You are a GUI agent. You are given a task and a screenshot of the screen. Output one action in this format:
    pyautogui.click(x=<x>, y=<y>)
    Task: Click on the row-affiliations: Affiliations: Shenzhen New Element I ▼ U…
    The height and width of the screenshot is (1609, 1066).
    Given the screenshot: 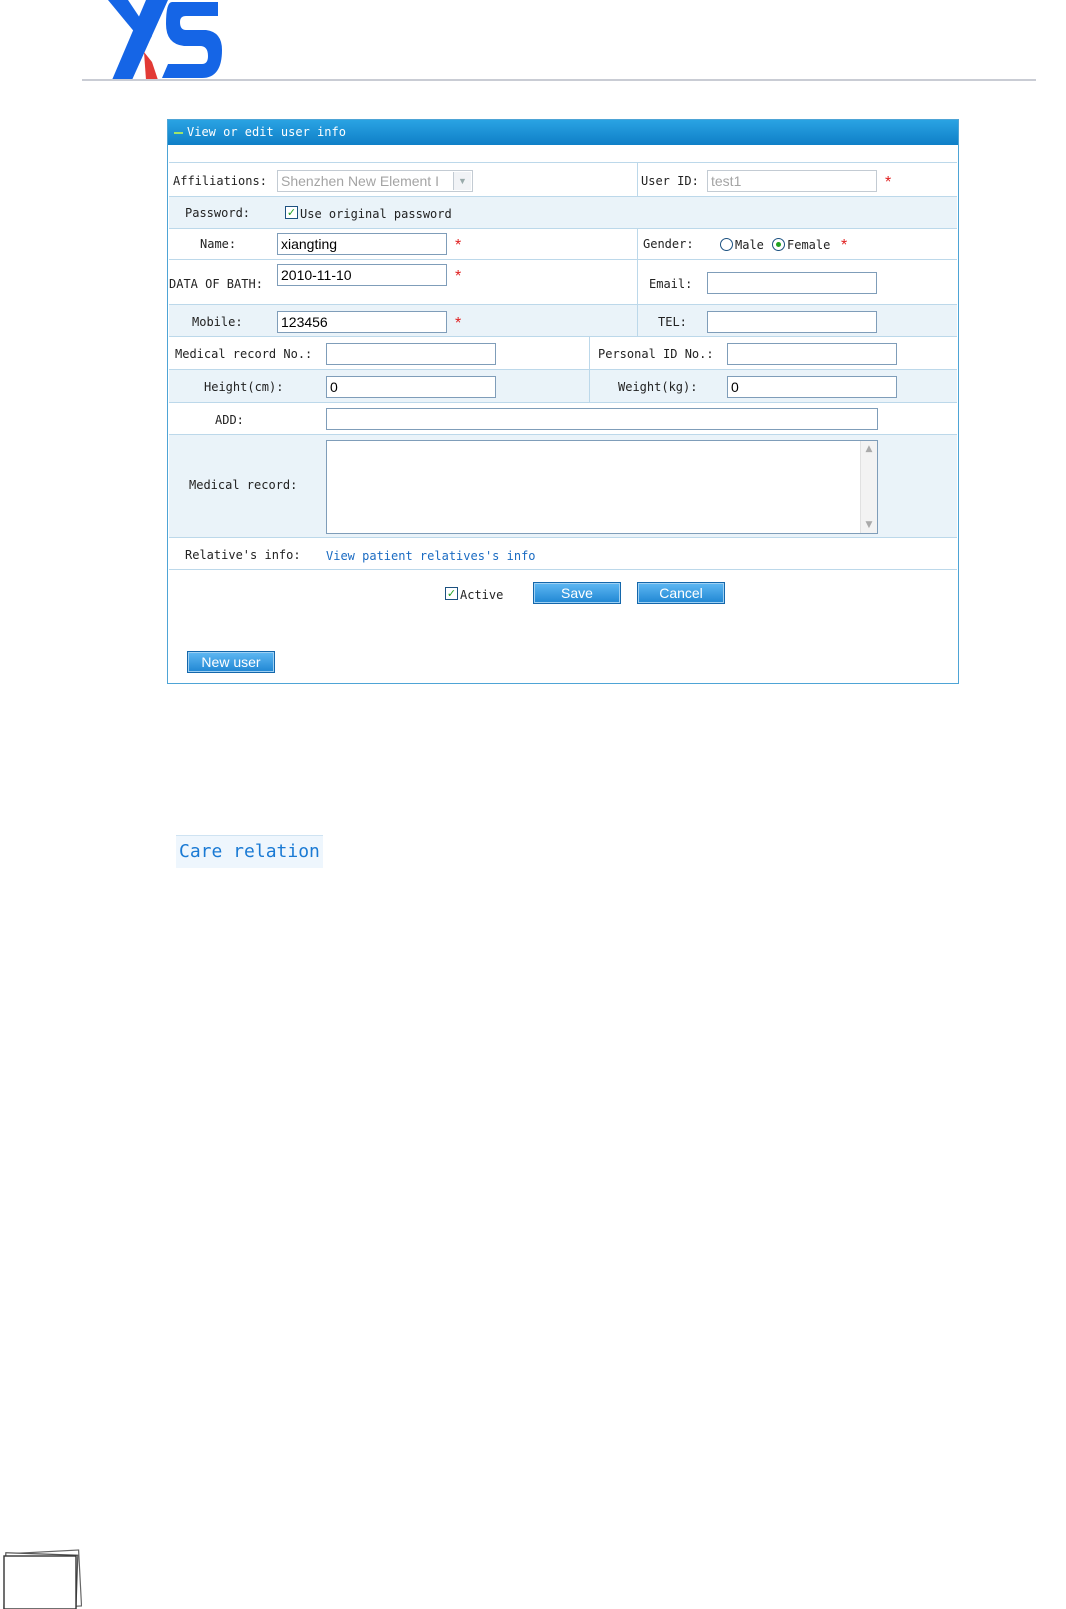 What is the action you would take?
    pyautogui.click(x=563, y=179)
    